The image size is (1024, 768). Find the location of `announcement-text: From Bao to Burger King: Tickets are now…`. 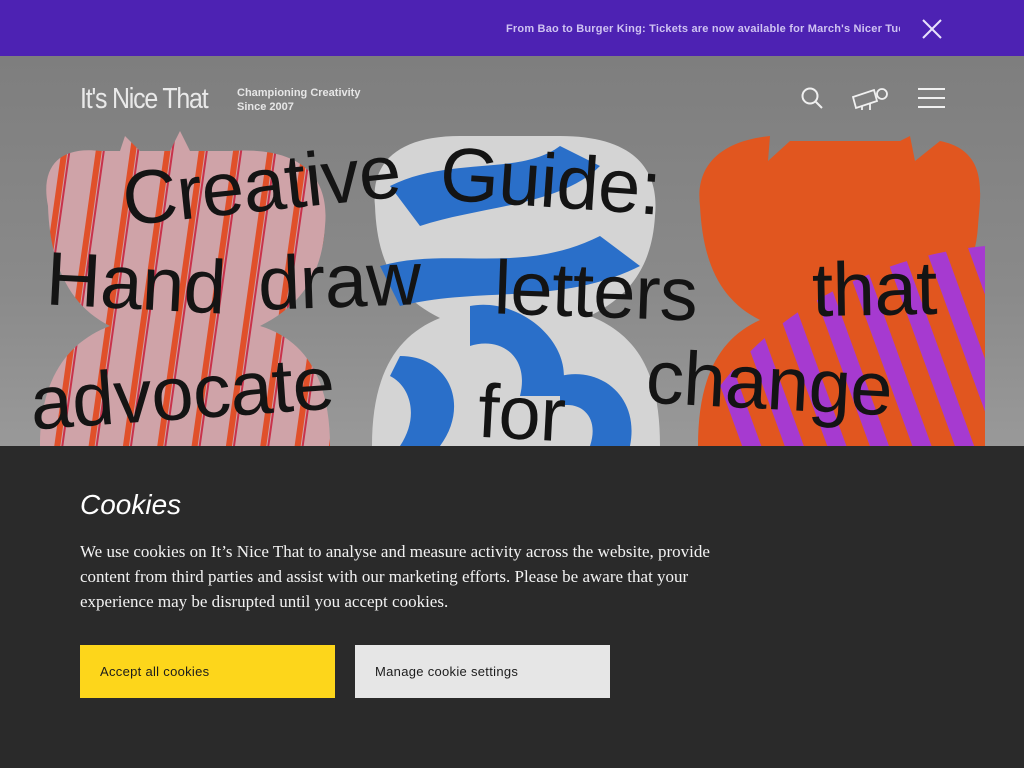

announcement-text: From Bao to Burger King: Tickets are now… is located at coordinates (703, 29).